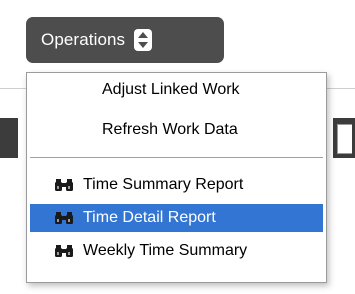 The width and height of the screenshot is (355, 294). I want to click on menu-item-refresh-work-data: Refresh Work Data, so click(176, 130).